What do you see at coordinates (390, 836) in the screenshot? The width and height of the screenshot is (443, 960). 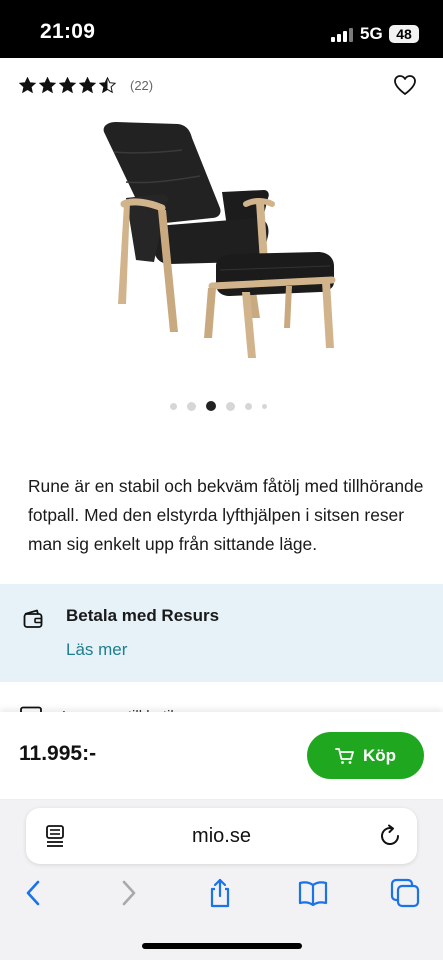 I see `reload-icon` at bounding box center [390, 836].